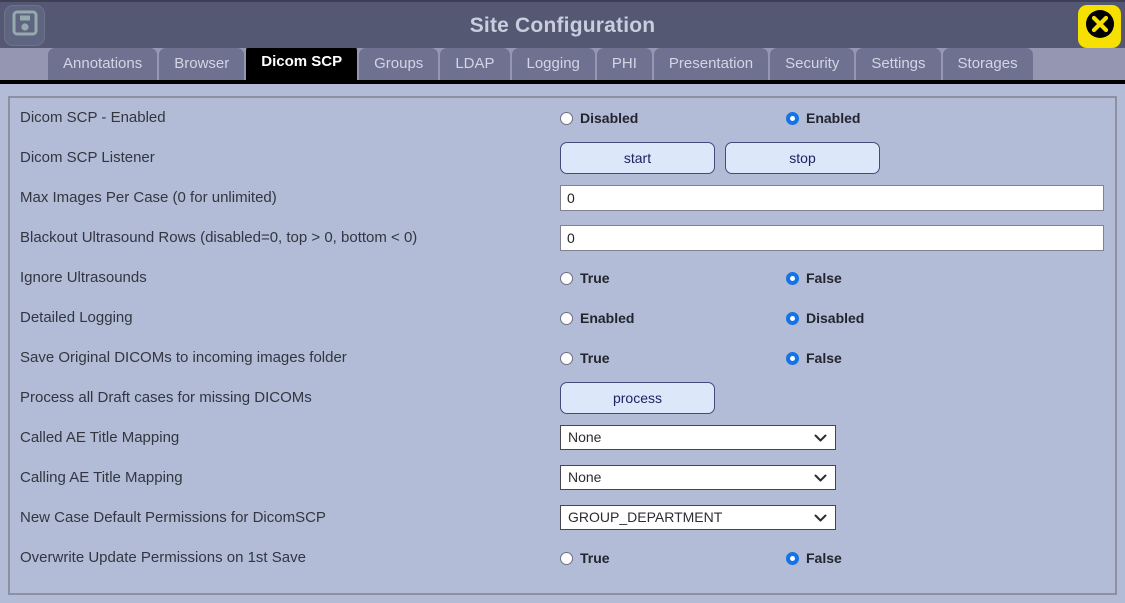 Image resolution: width=1125 pixels, height=603 pixels. I want to click on row-control: start stop, so click(830, 158).